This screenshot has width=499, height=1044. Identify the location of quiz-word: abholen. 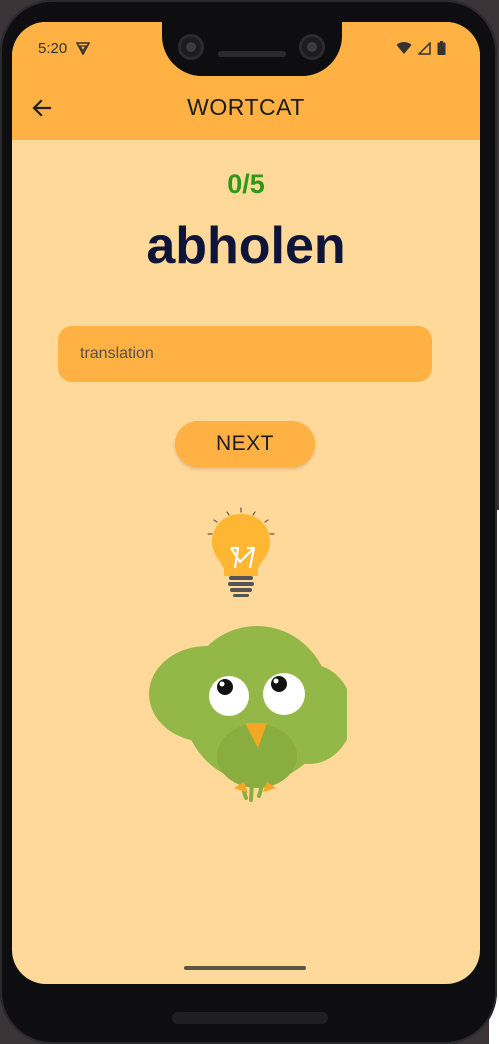
(246, 246).